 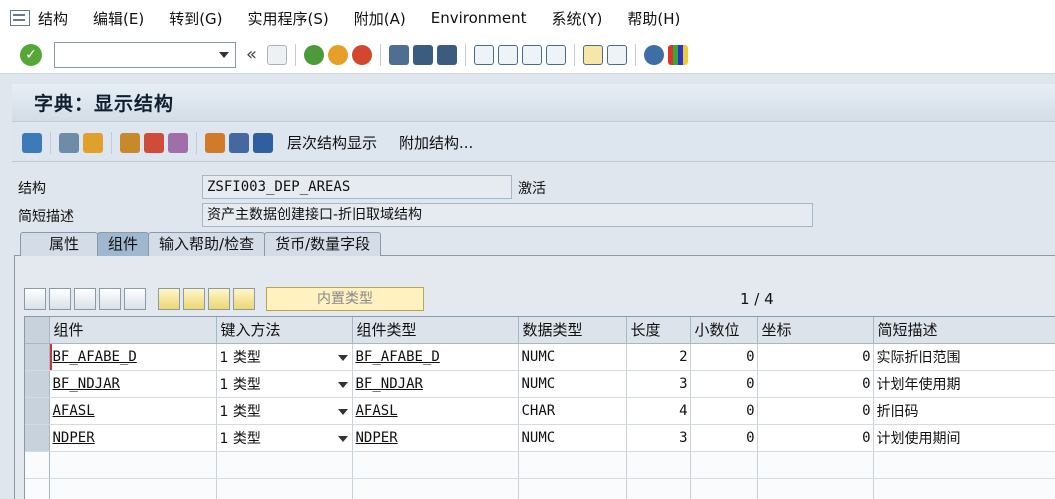 I want to click on where-used-icon, so click(x=215, y=142).